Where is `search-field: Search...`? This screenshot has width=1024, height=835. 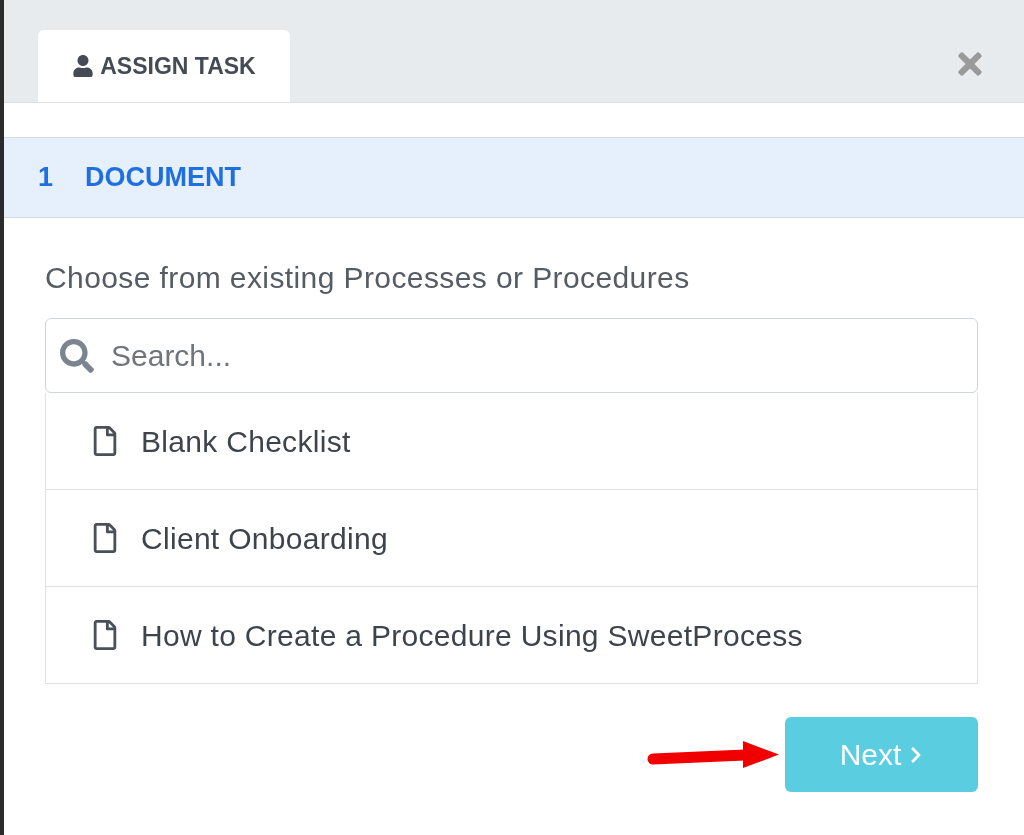
search-field: Search... is located at coordinates (511, 355).